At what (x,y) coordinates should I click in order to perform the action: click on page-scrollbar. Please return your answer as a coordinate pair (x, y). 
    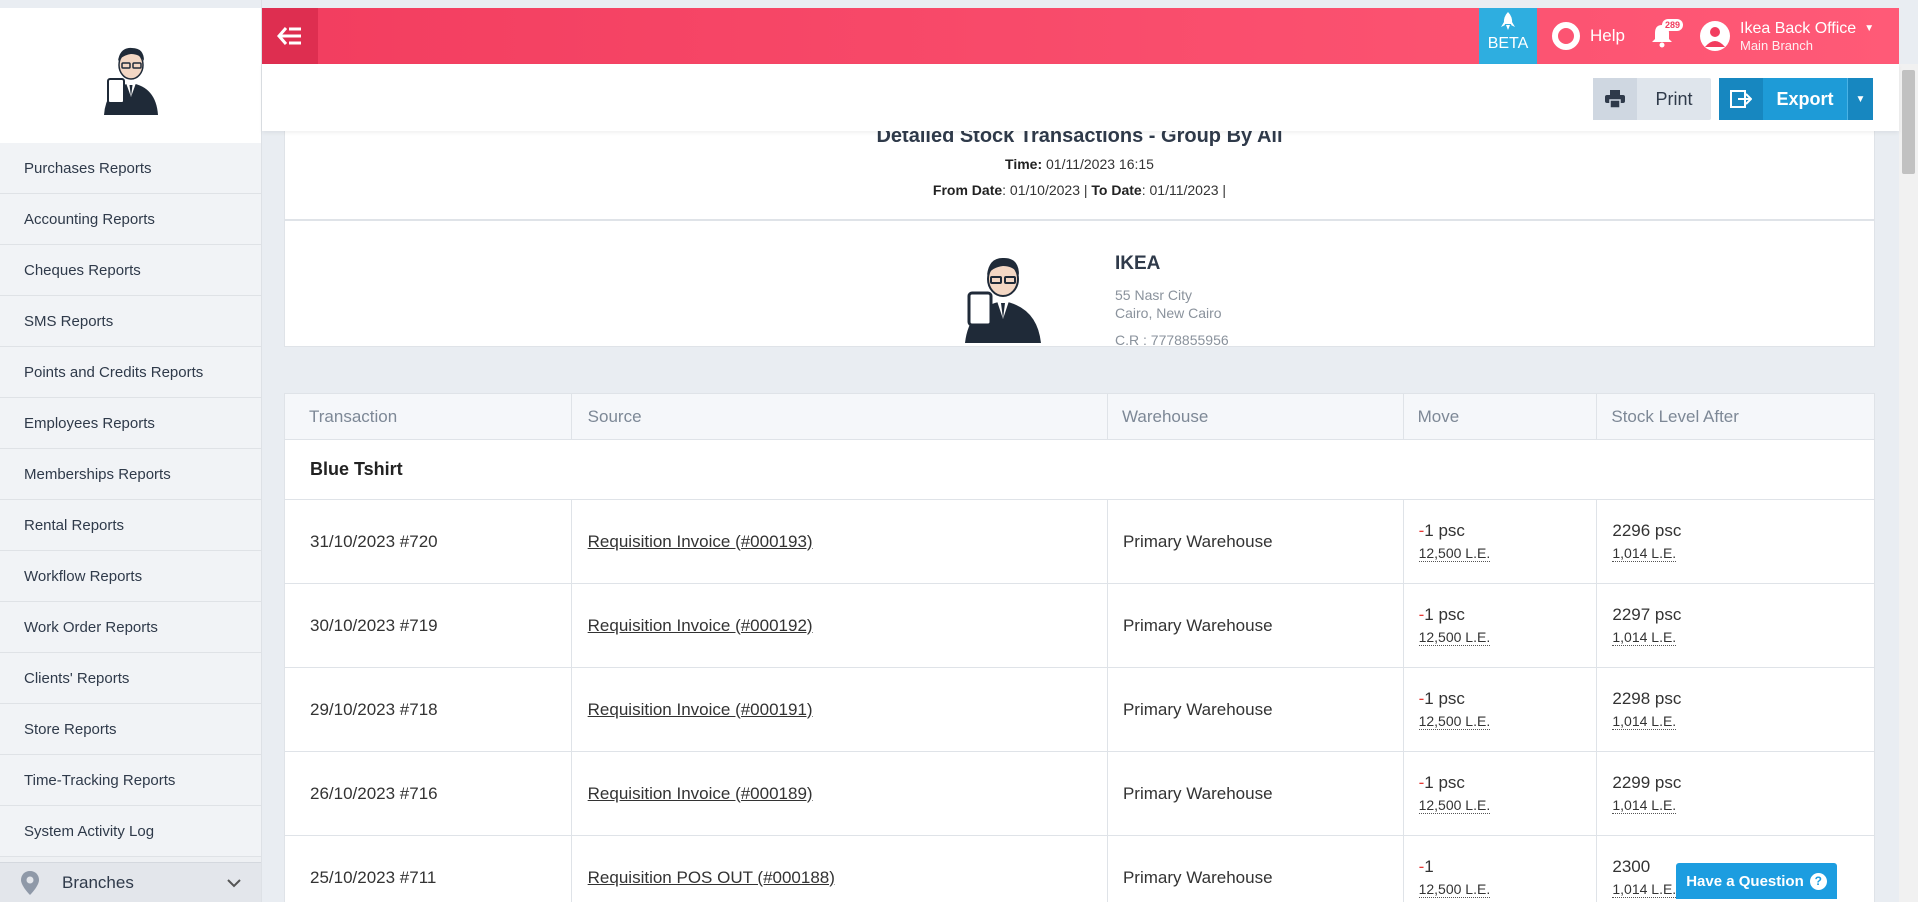
    Looking at the image, I should click on (1908, 483).